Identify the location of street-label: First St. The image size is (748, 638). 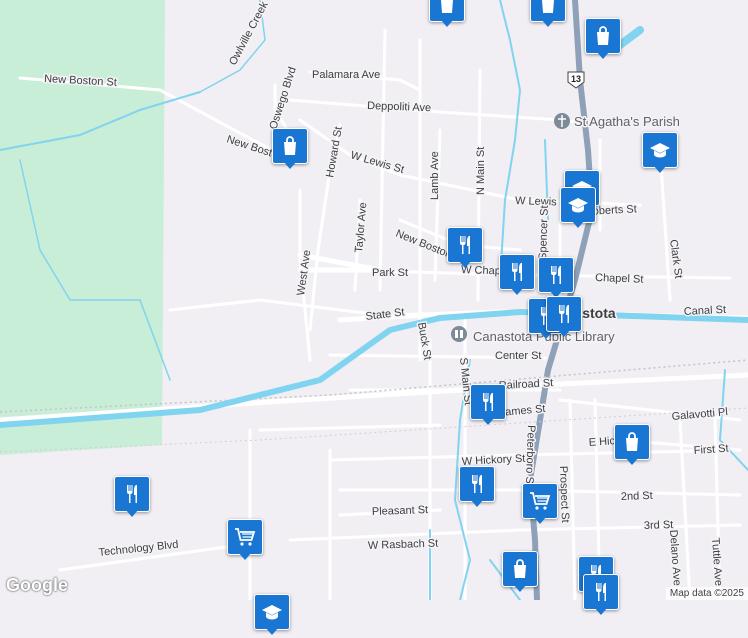
(711, 450).